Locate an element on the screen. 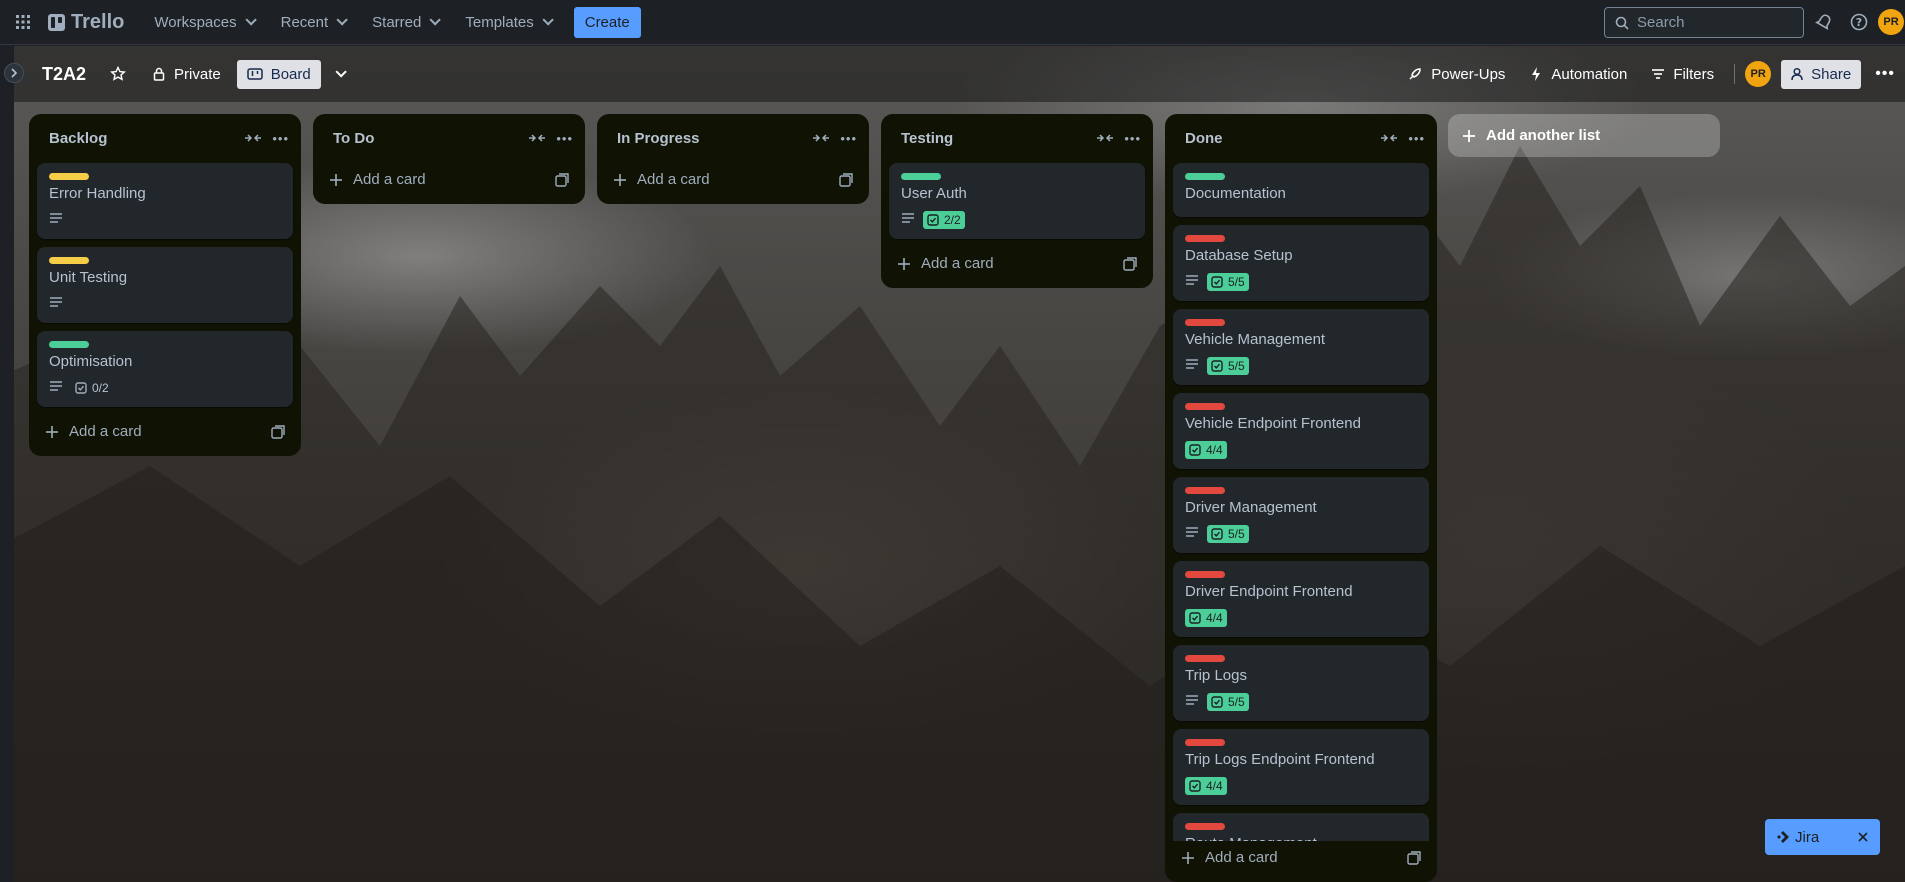  card-title: Trip Logs is located at coordinates (1216, 675).